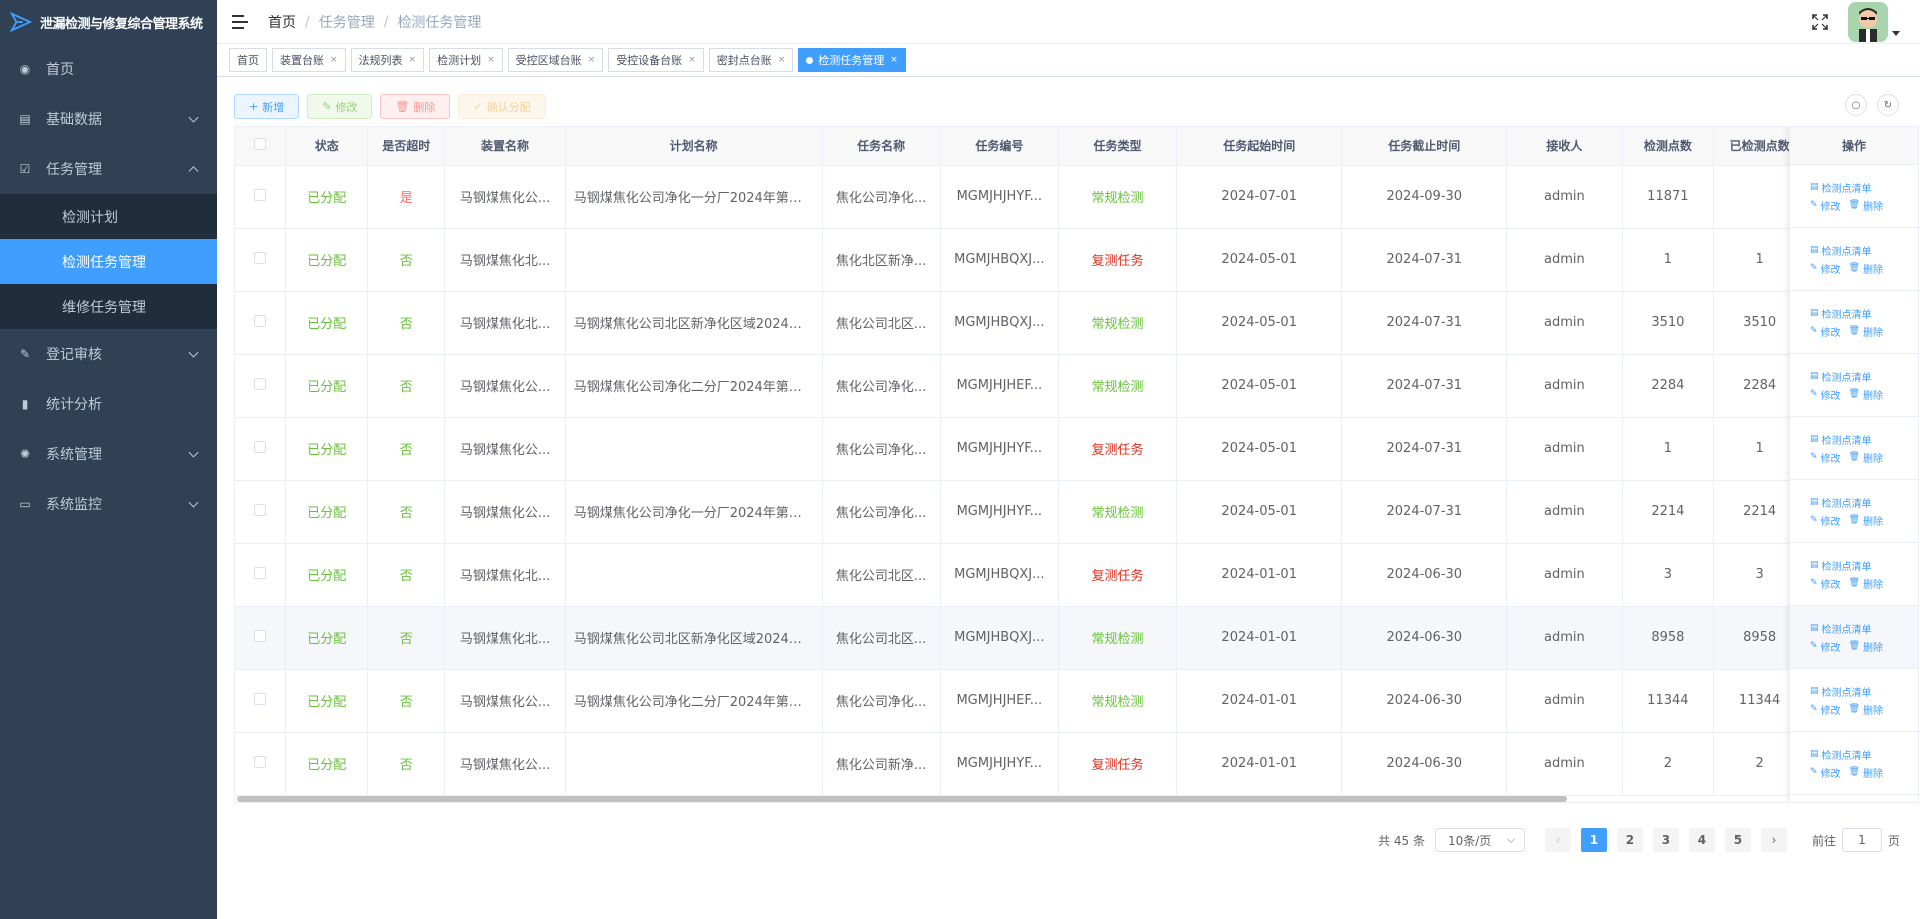 Image resolution: width=1920 pixels, height=919 pixels. What do you see at coordinates (1888, 105) in the screenshot?
I see `refresh-button: ↻` at bounding box center [1888, 105].